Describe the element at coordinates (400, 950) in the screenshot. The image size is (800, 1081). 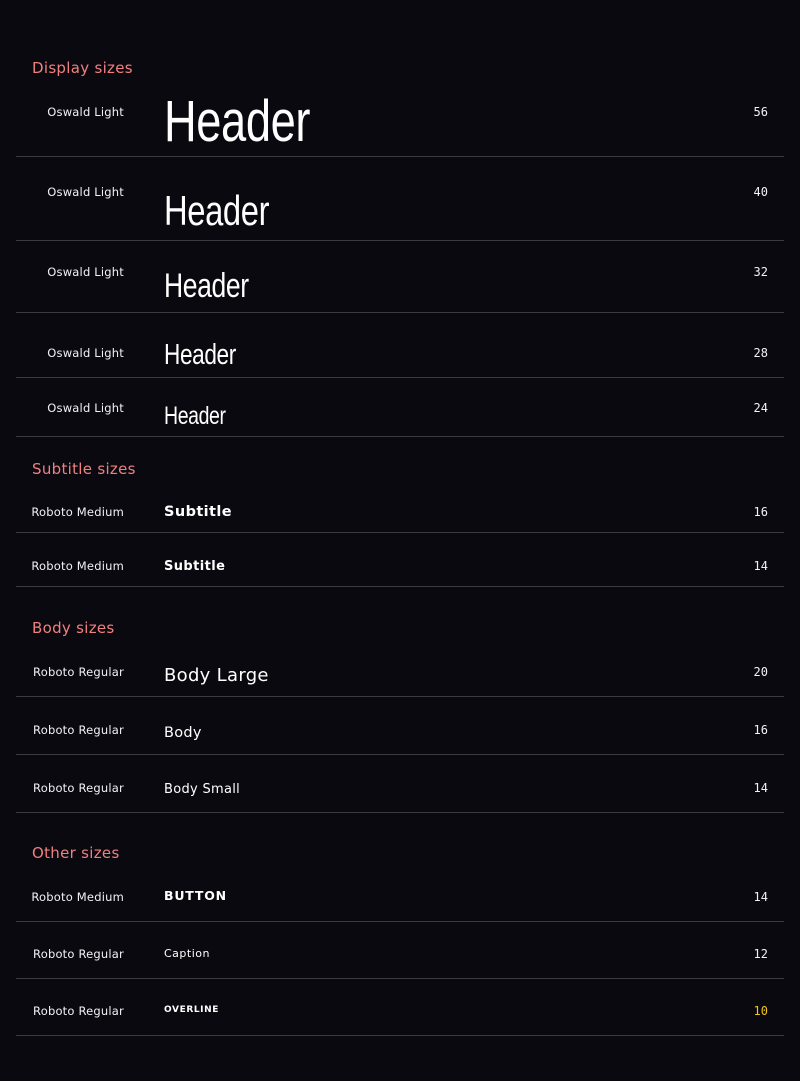
I see `type-row-caption: Roboto Regular Caption 12` at that location.